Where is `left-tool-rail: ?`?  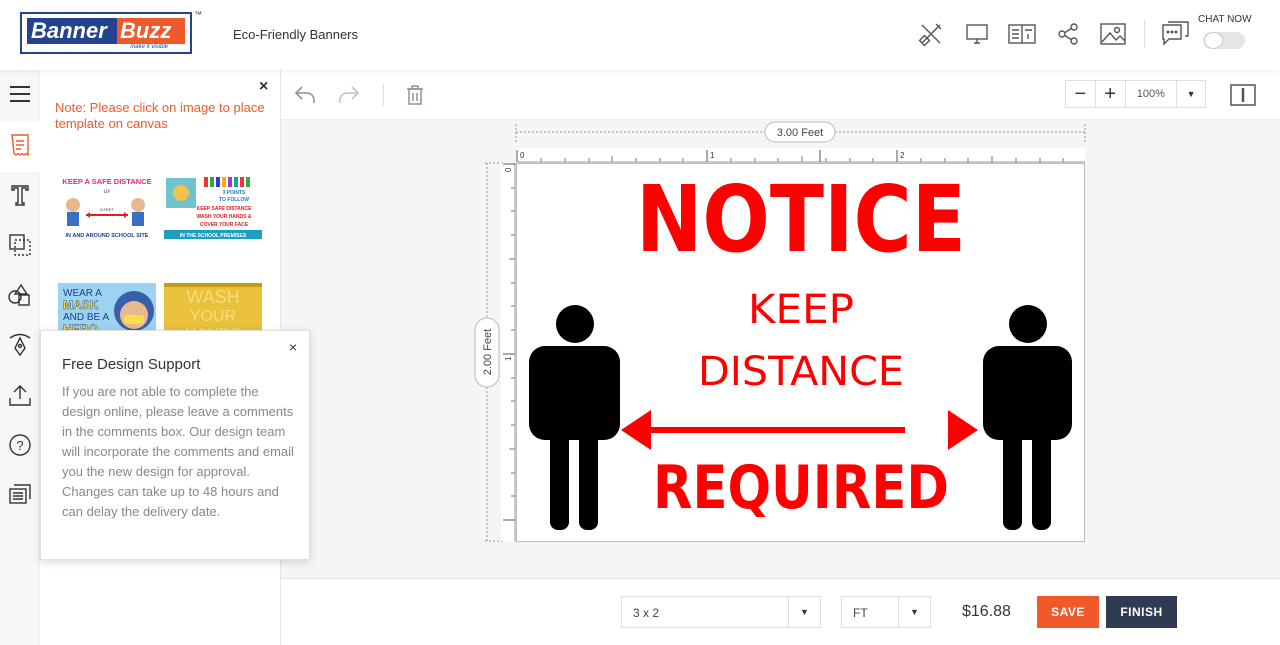
left-tool-rail: ? is located at coordinates (20, 357).